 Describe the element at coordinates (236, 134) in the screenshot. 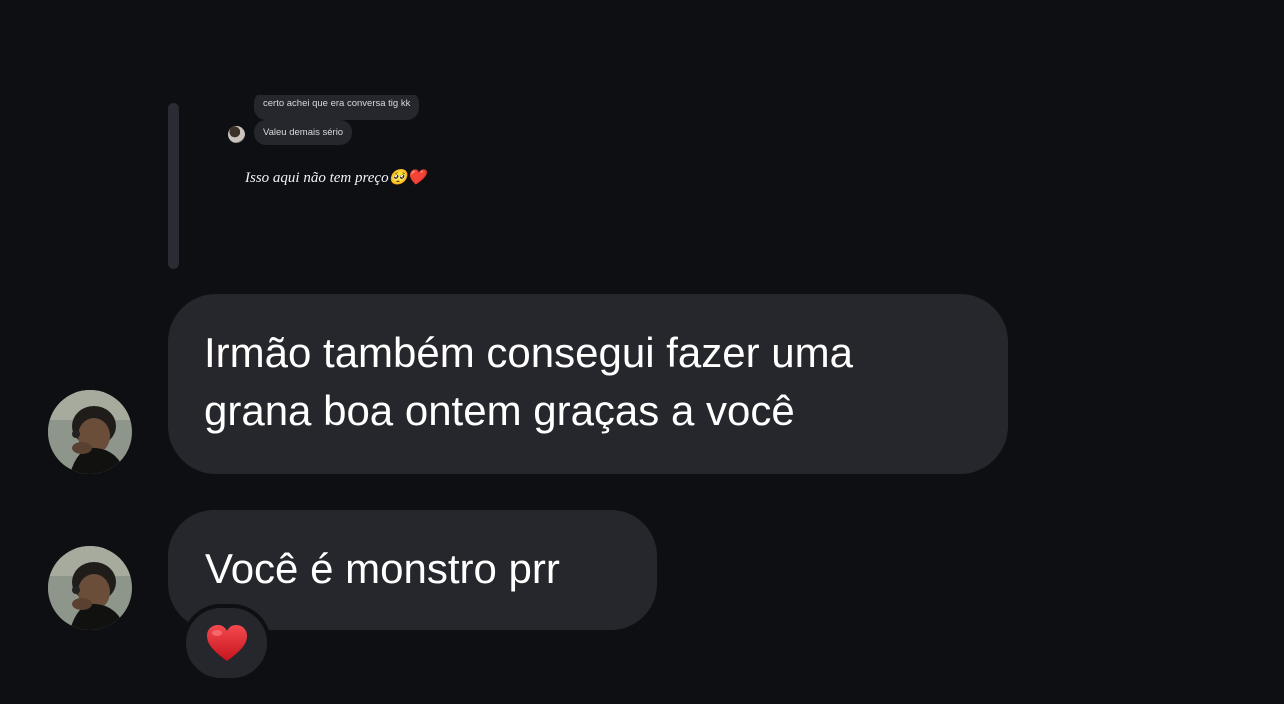

I see `preview-avatar` at that location.